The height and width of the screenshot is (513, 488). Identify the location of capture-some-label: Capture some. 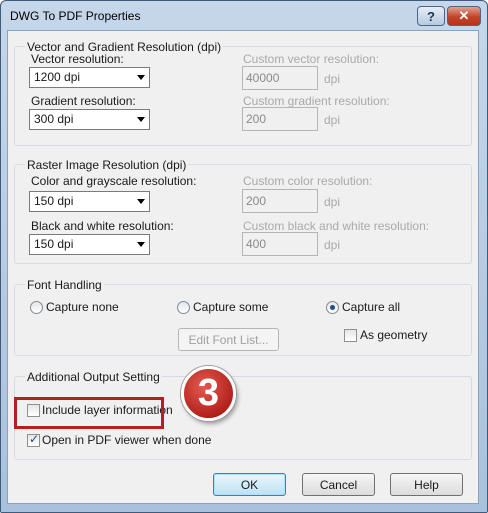
(230, 307).